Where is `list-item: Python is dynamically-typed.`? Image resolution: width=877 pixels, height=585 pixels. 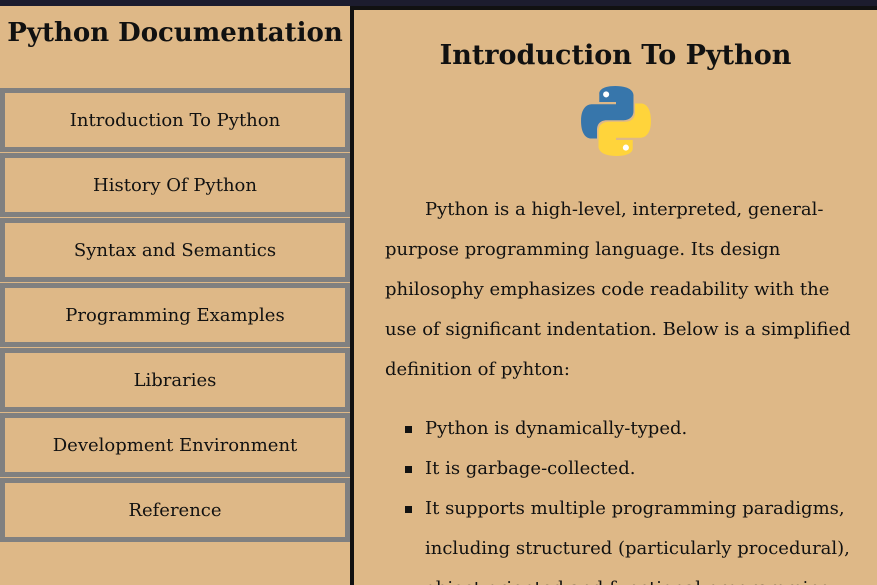
list-item: Python is dynamically-typed. is located at coordinates (620, 429).